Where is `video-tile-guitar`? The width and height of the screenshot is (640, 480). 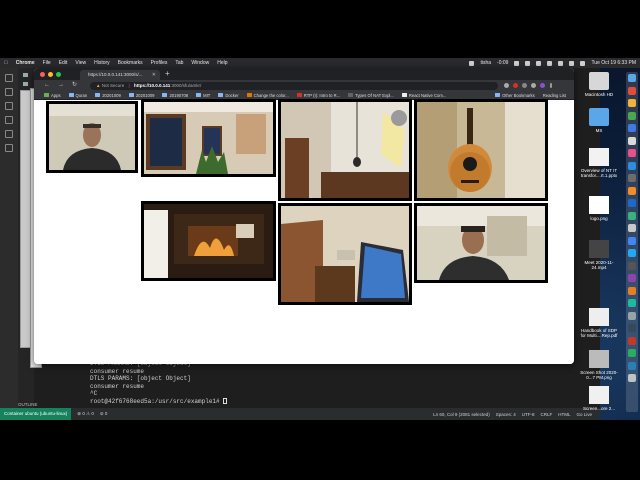 video-tile-guitar is located at coordinates (481, 150).